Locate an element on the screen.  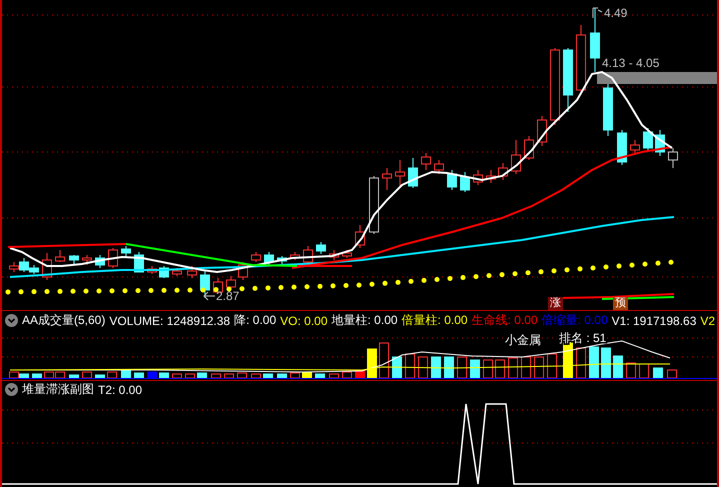
indicator-reading: V2 is located at coordinates (708, 321).